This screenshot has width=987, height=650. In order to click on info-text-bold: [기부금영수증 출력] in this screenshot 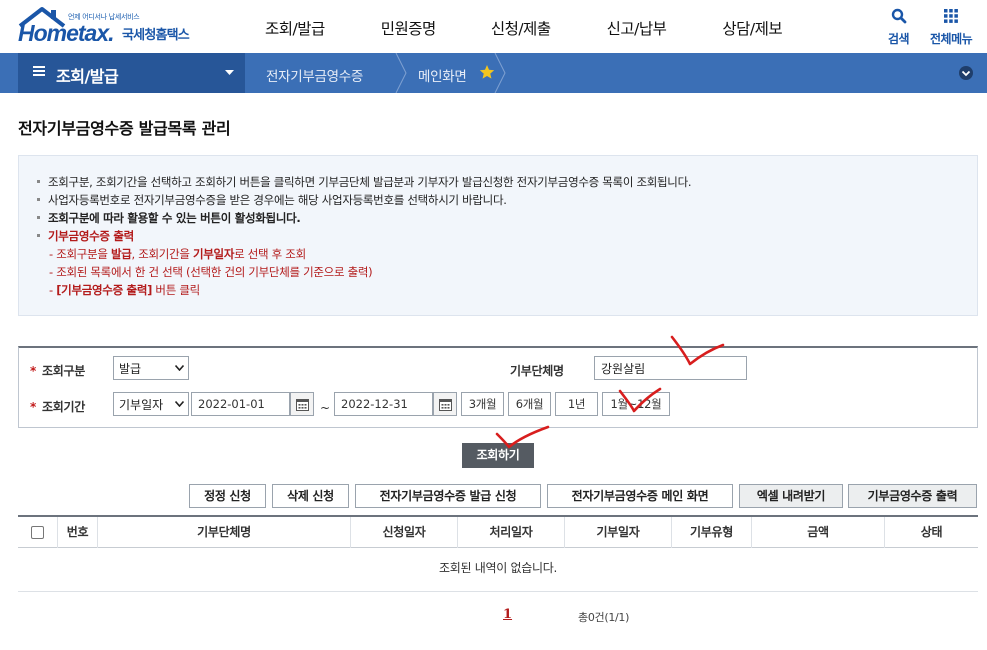, I will do `click(104, 290)`.